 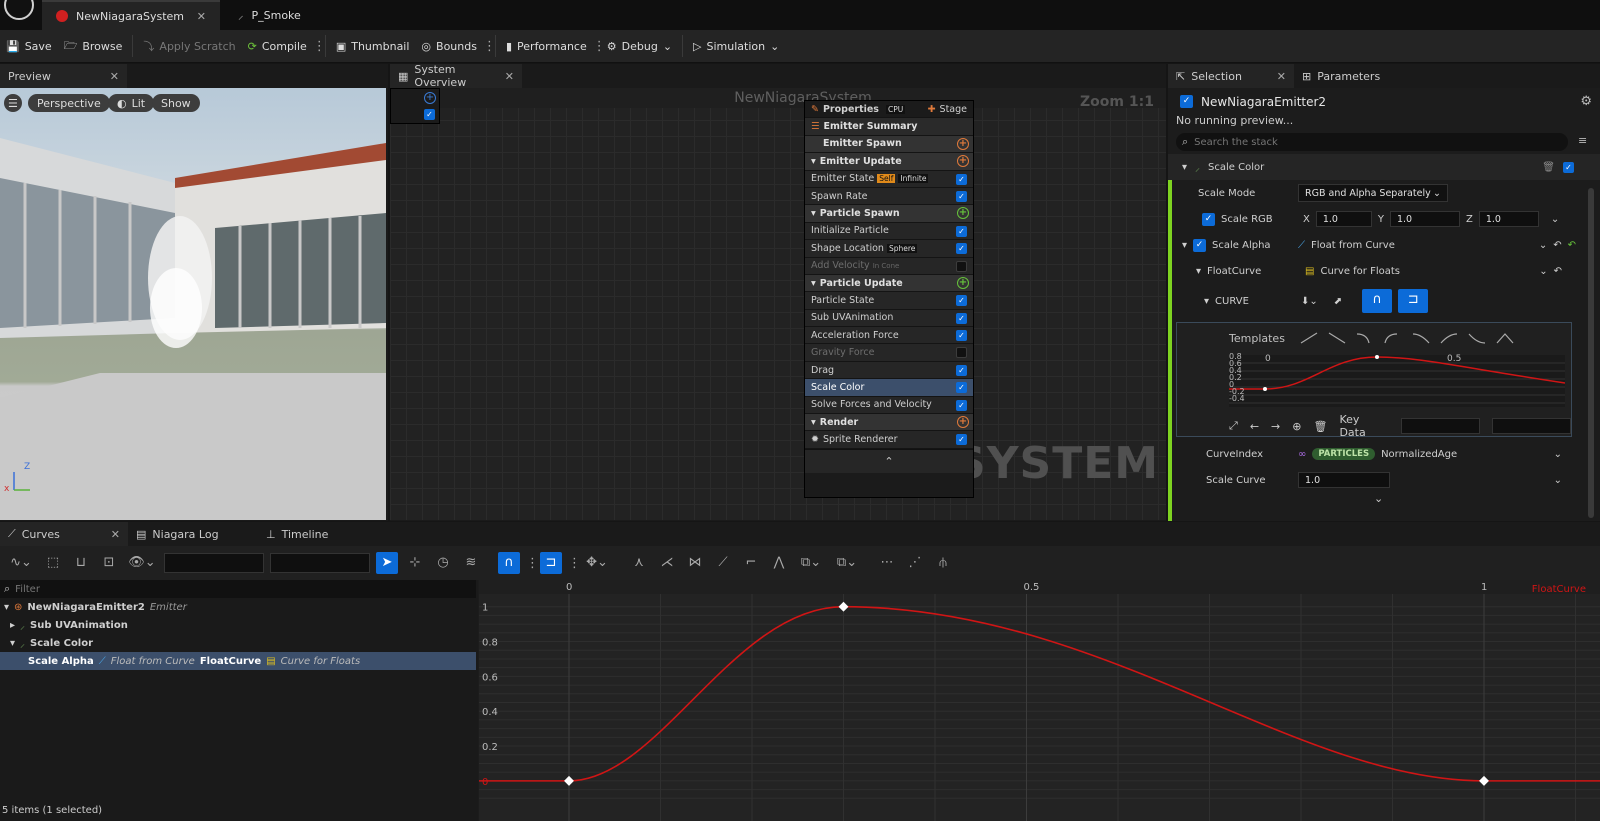 What do you see at coordinates (546, 46) in the screenshot?
I see `performance-button: ▮ Performance` at bounding box center [546, 46].